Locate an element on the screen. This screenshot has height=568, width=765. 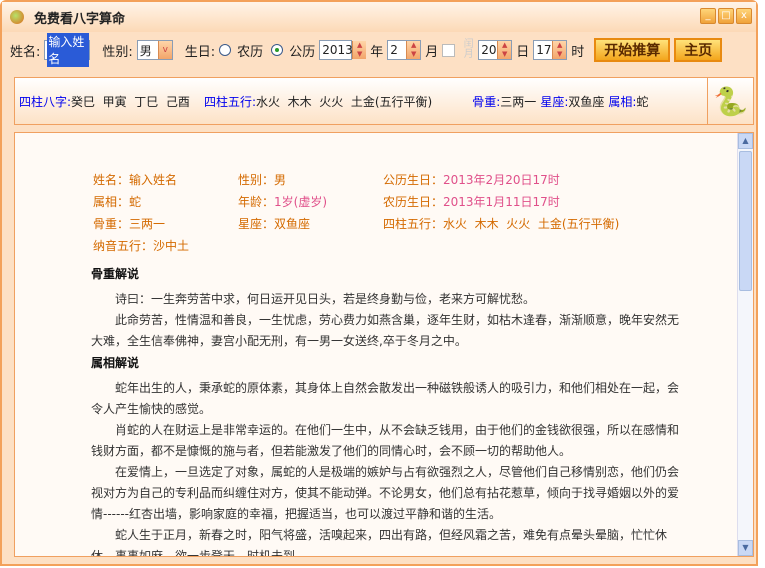
detail-star: 星座：双鱼座 is located at coordinates (274, 224).